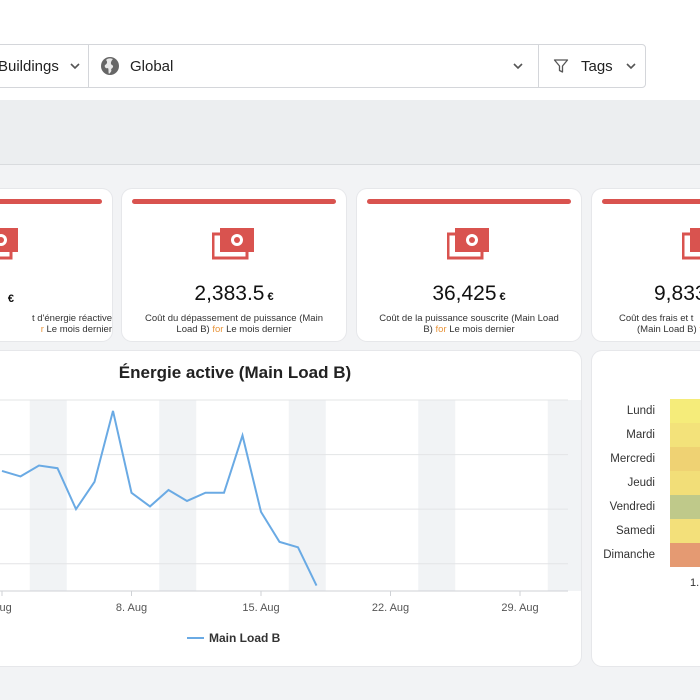 The image size is (700, 700). Describe the element at coordinates (640, 435) in the screenshot. I see `heatmap-row-label: Mardi` at that location.